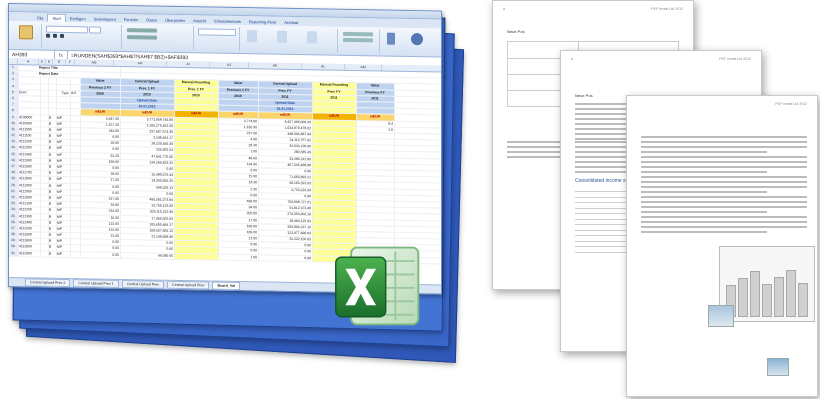  Describe the element at coordinates (239, 207) in the screenshot. I see `table-cell: 34.00` at that location.